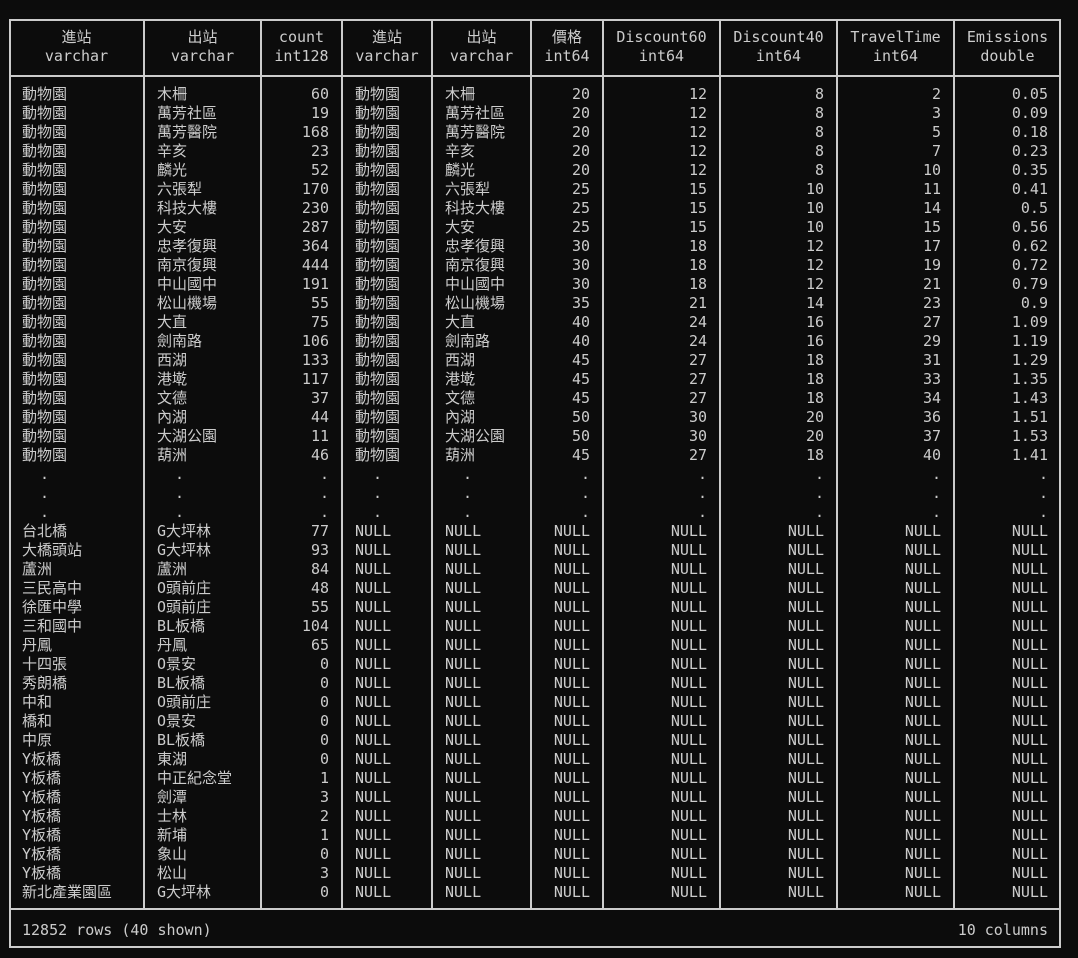  Describe the element at coordinates (1007, 48) in the screenshot. I see `column-header: Emissions double` at that location.